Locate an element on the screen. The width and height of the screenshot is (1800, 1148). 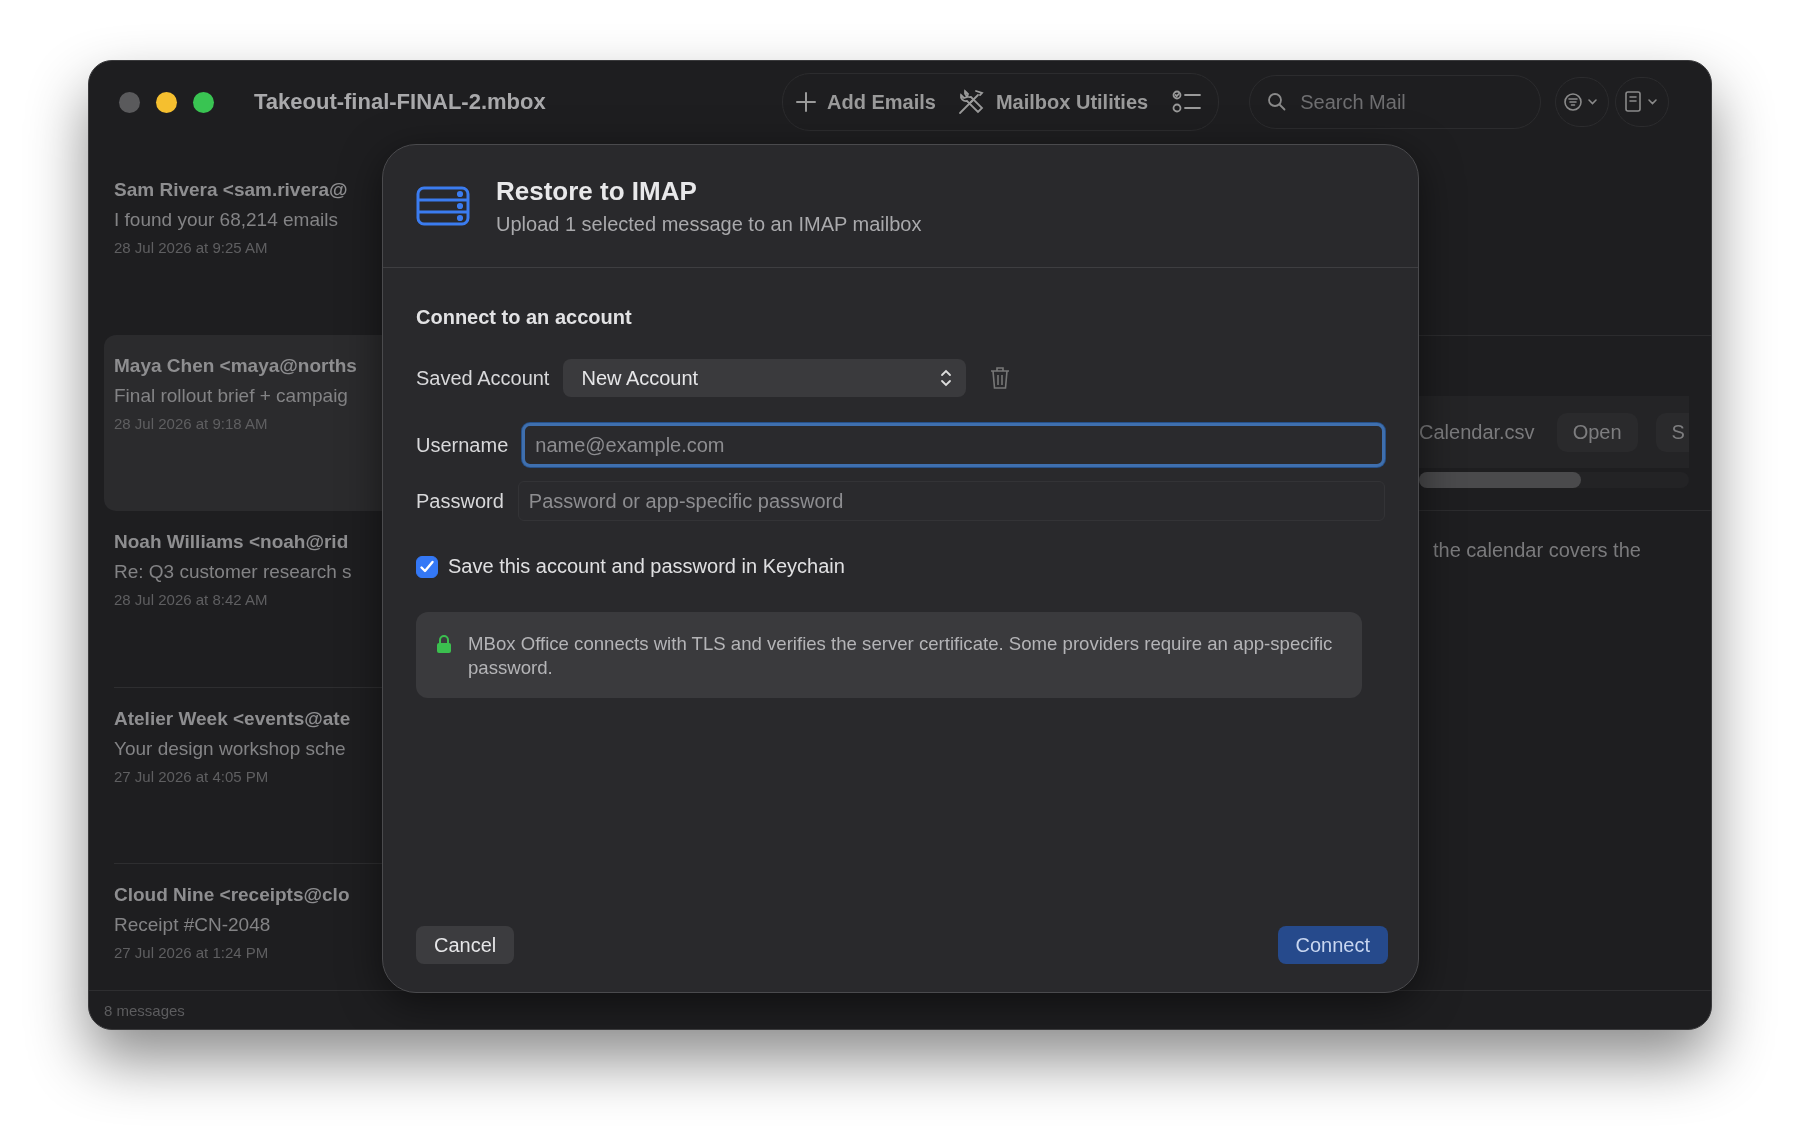
updown-chevron-icon is located at coordinates (946, 378).